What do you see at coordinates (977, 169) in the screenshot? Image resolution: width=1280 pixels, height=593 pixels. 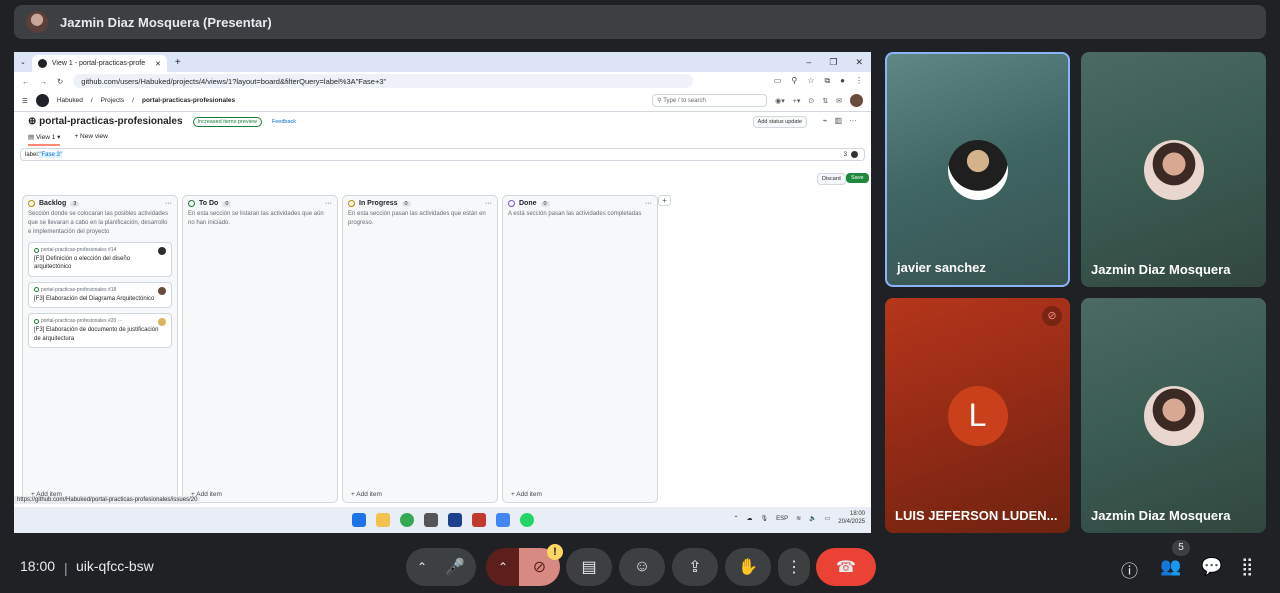 I see `participant-tile: javier sanchez` at bounding box center [977, 169].